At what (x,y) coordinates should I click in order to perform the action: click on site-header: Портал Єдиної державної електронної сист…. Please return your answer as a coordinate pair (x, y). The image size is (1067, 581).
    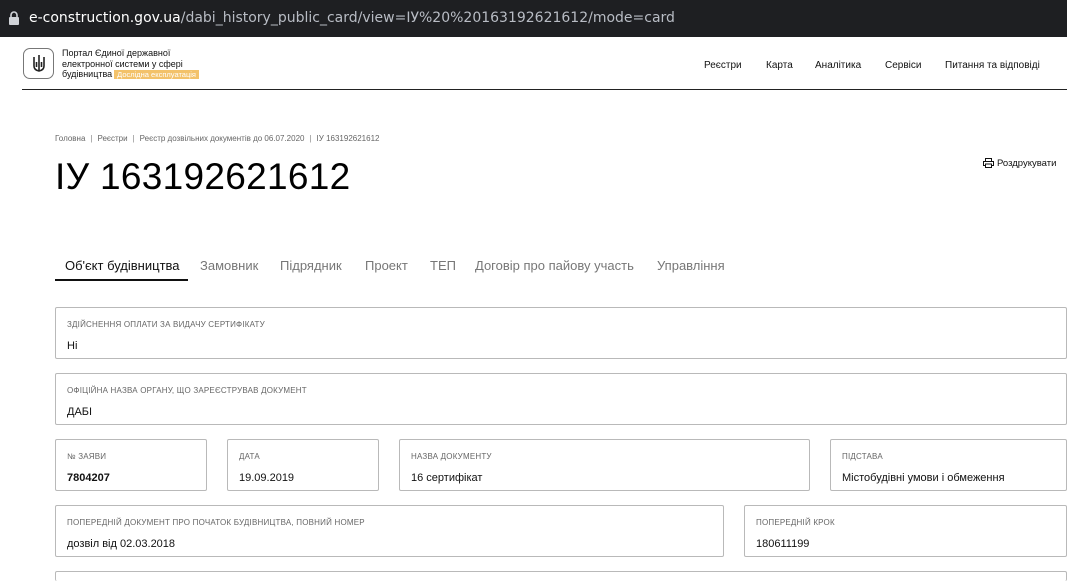
    Looking at the image, I should click on (544, 63).